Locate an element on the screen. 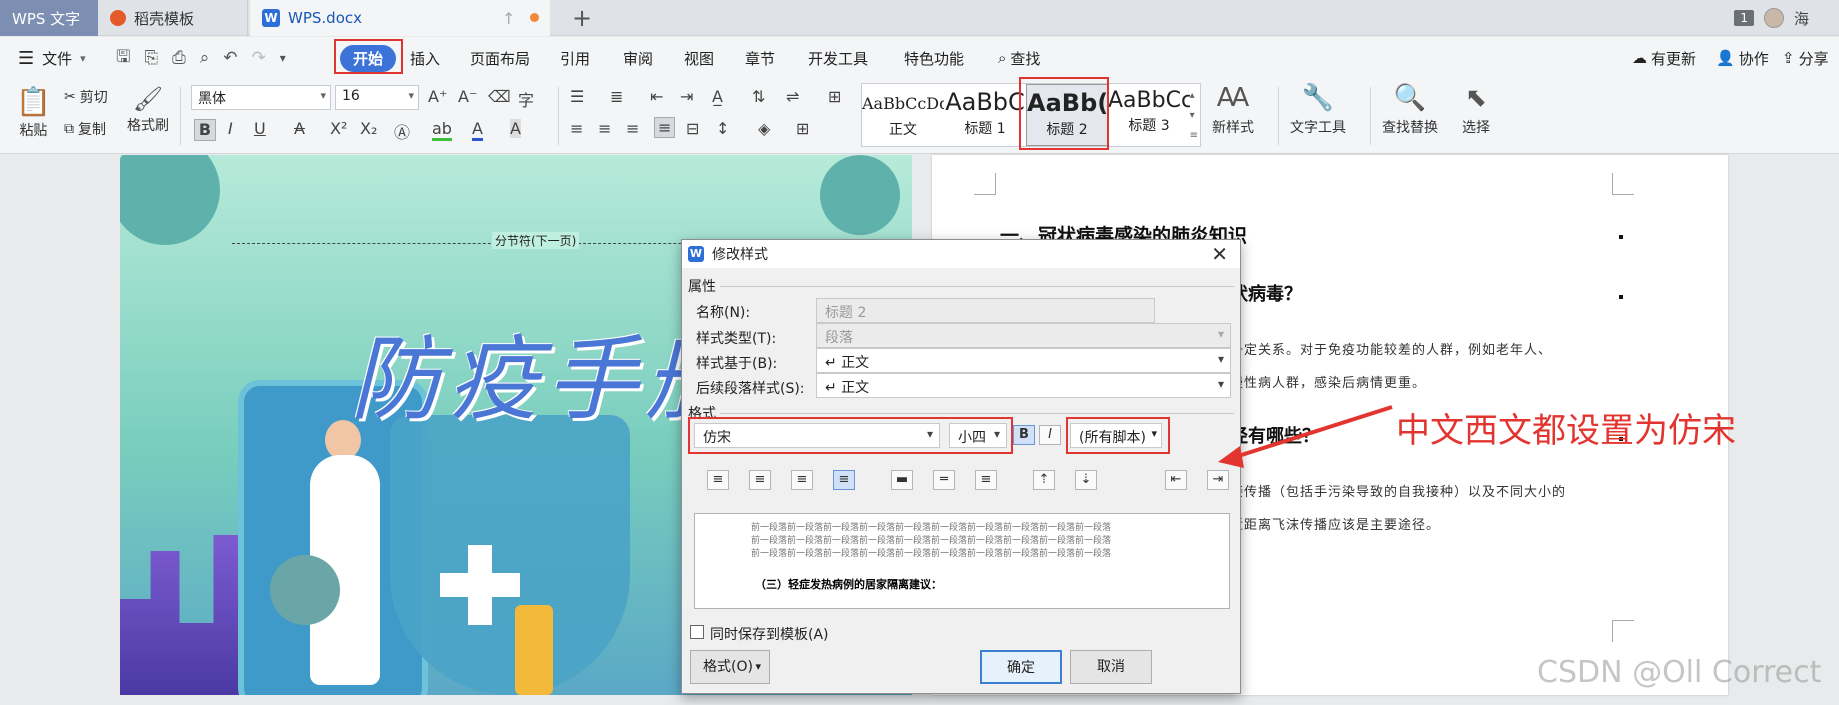 Image resolution: width=1839 pixels, height=705 pixels. space-before-icon: ⇡ is located at coordinates (1044, 480).